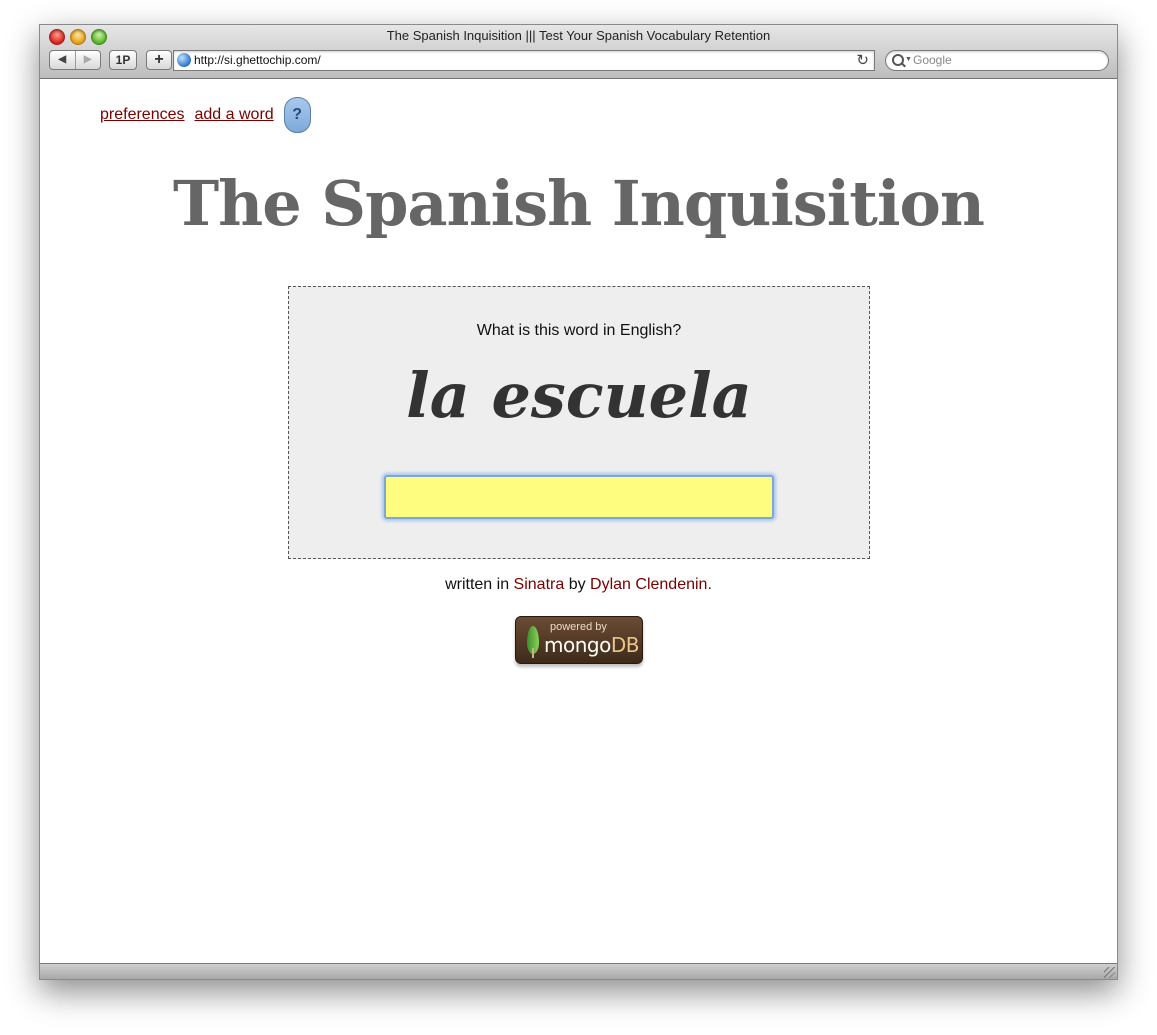  What do you see at coordinates (579, 497) in the screenshot?
I see `answer-input` at bounding box center [579, 497].